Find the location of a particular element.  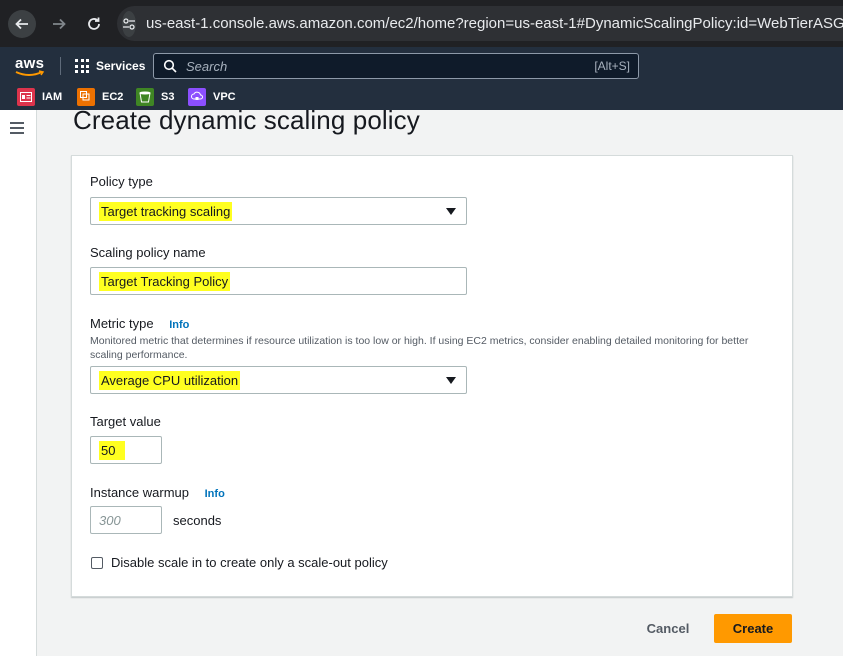

warmup-info-link: Info is located at coordinates (215, 494).